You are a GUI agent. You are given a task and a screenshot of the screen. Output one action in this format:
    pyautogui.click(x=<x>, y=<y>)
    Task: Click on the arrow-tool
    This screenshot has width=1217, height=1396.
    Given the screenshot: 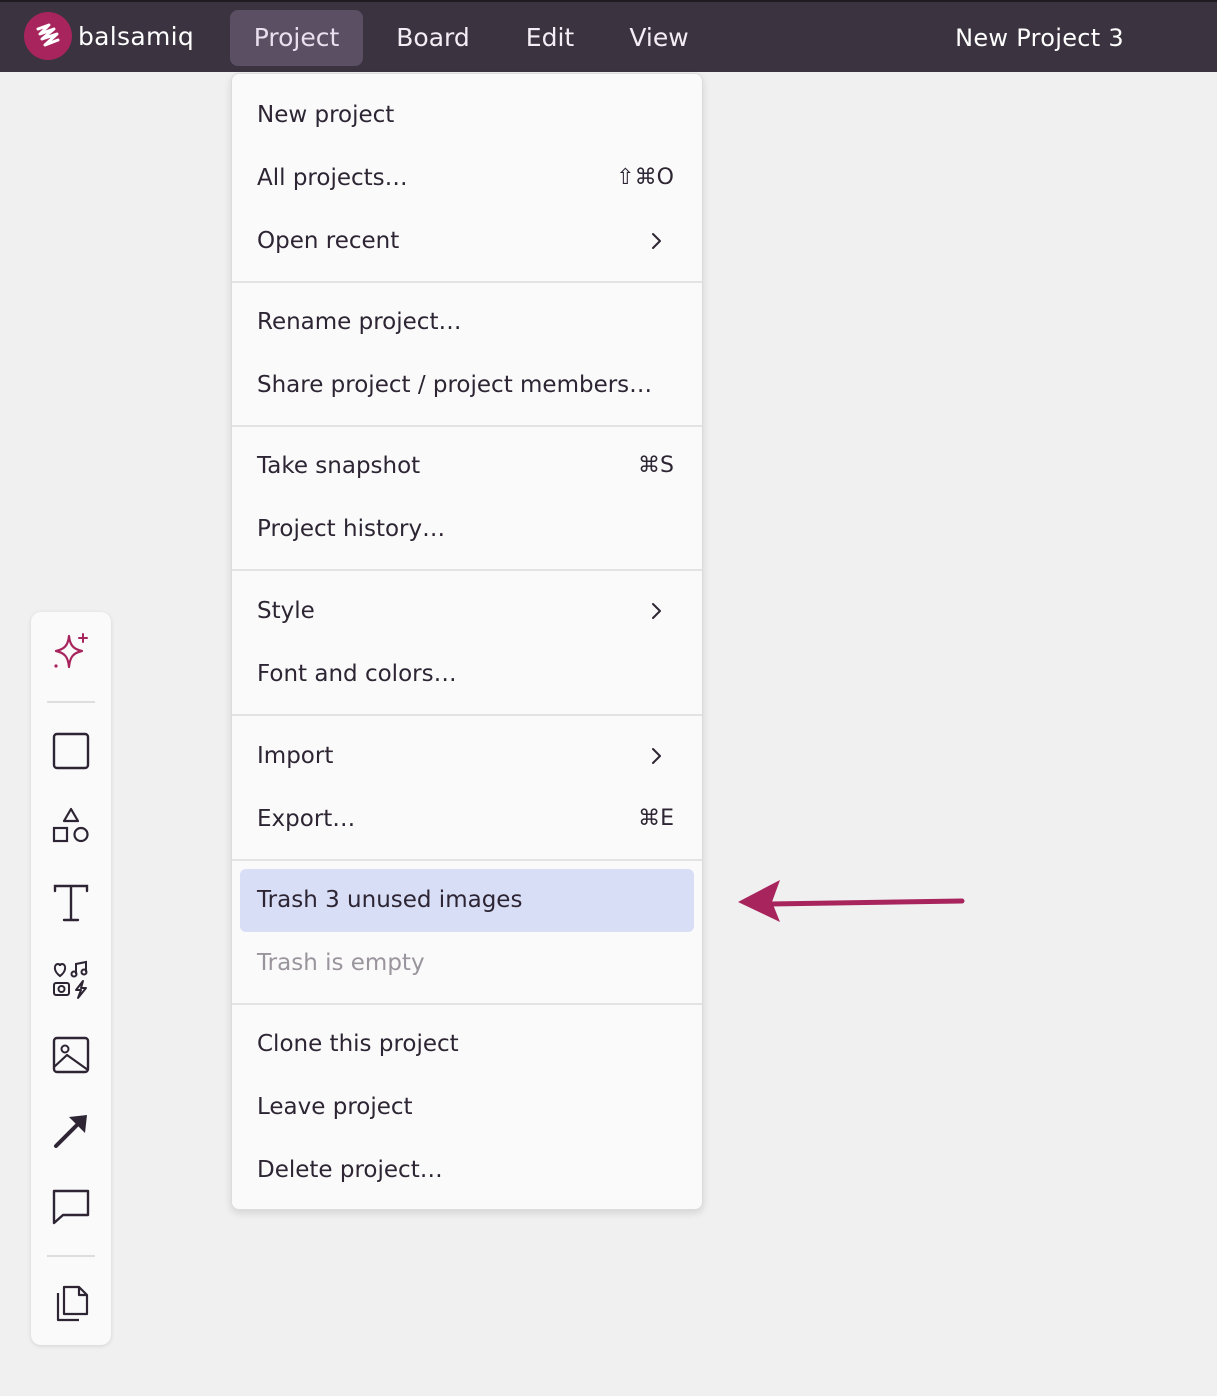 What is the action you would take?
    pyautogui.click(x=71, y=1131)
    